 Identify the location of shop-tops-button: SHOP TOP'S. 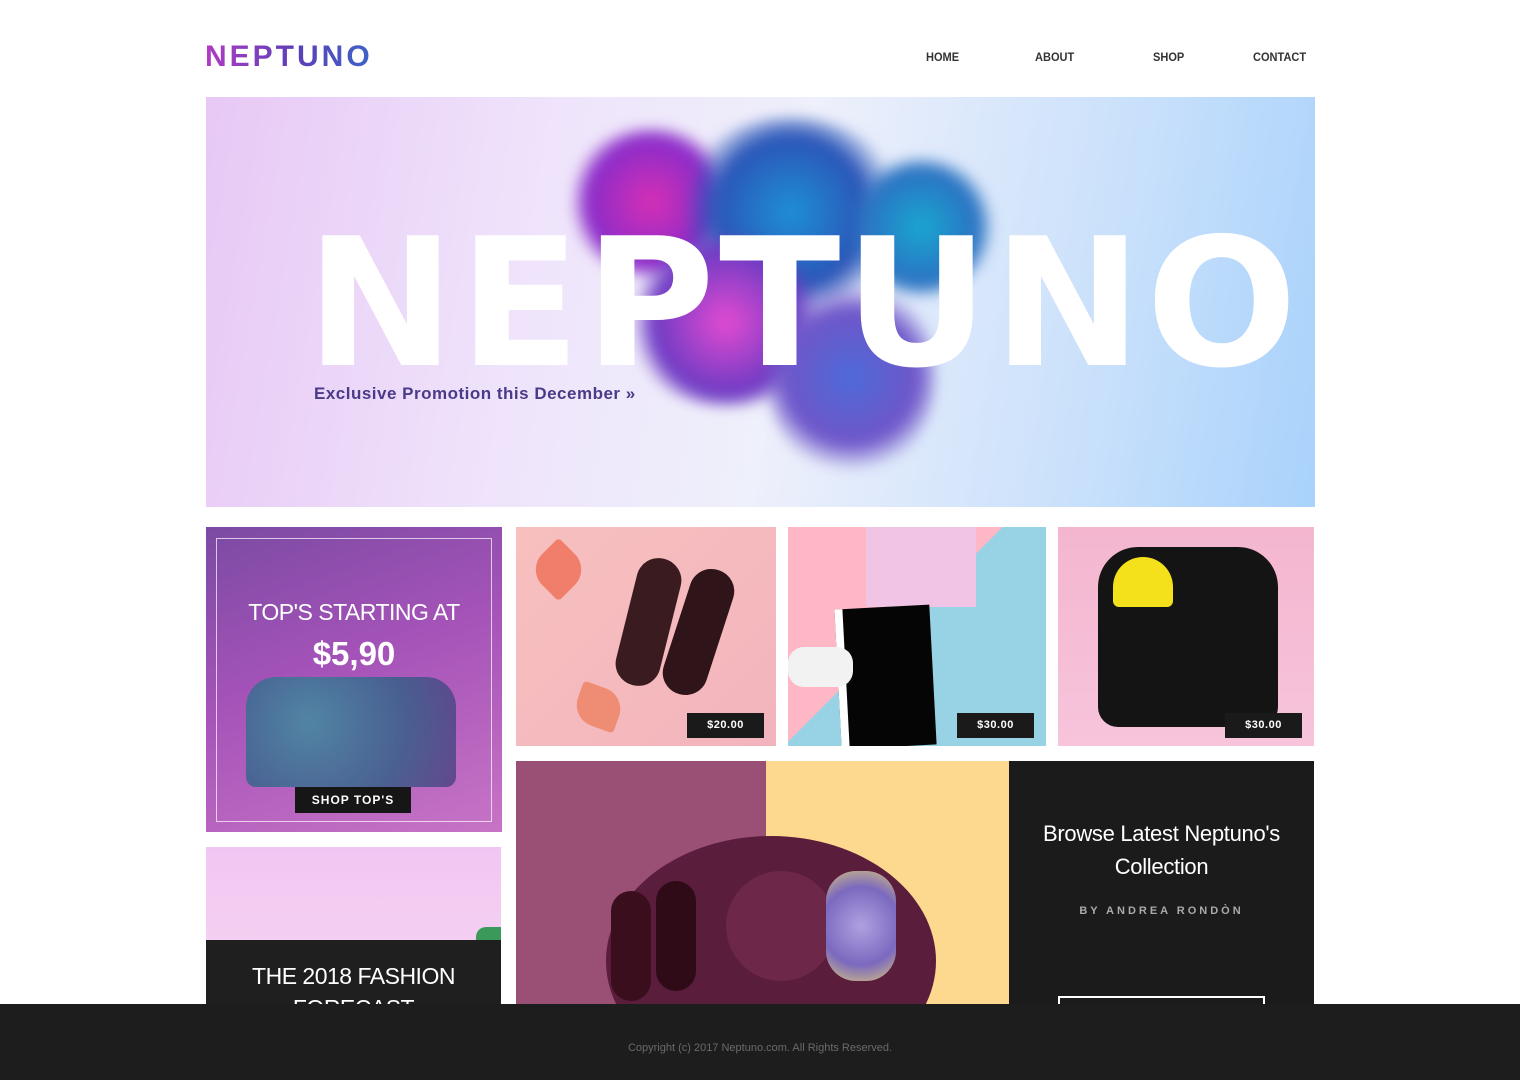
(353, 800).